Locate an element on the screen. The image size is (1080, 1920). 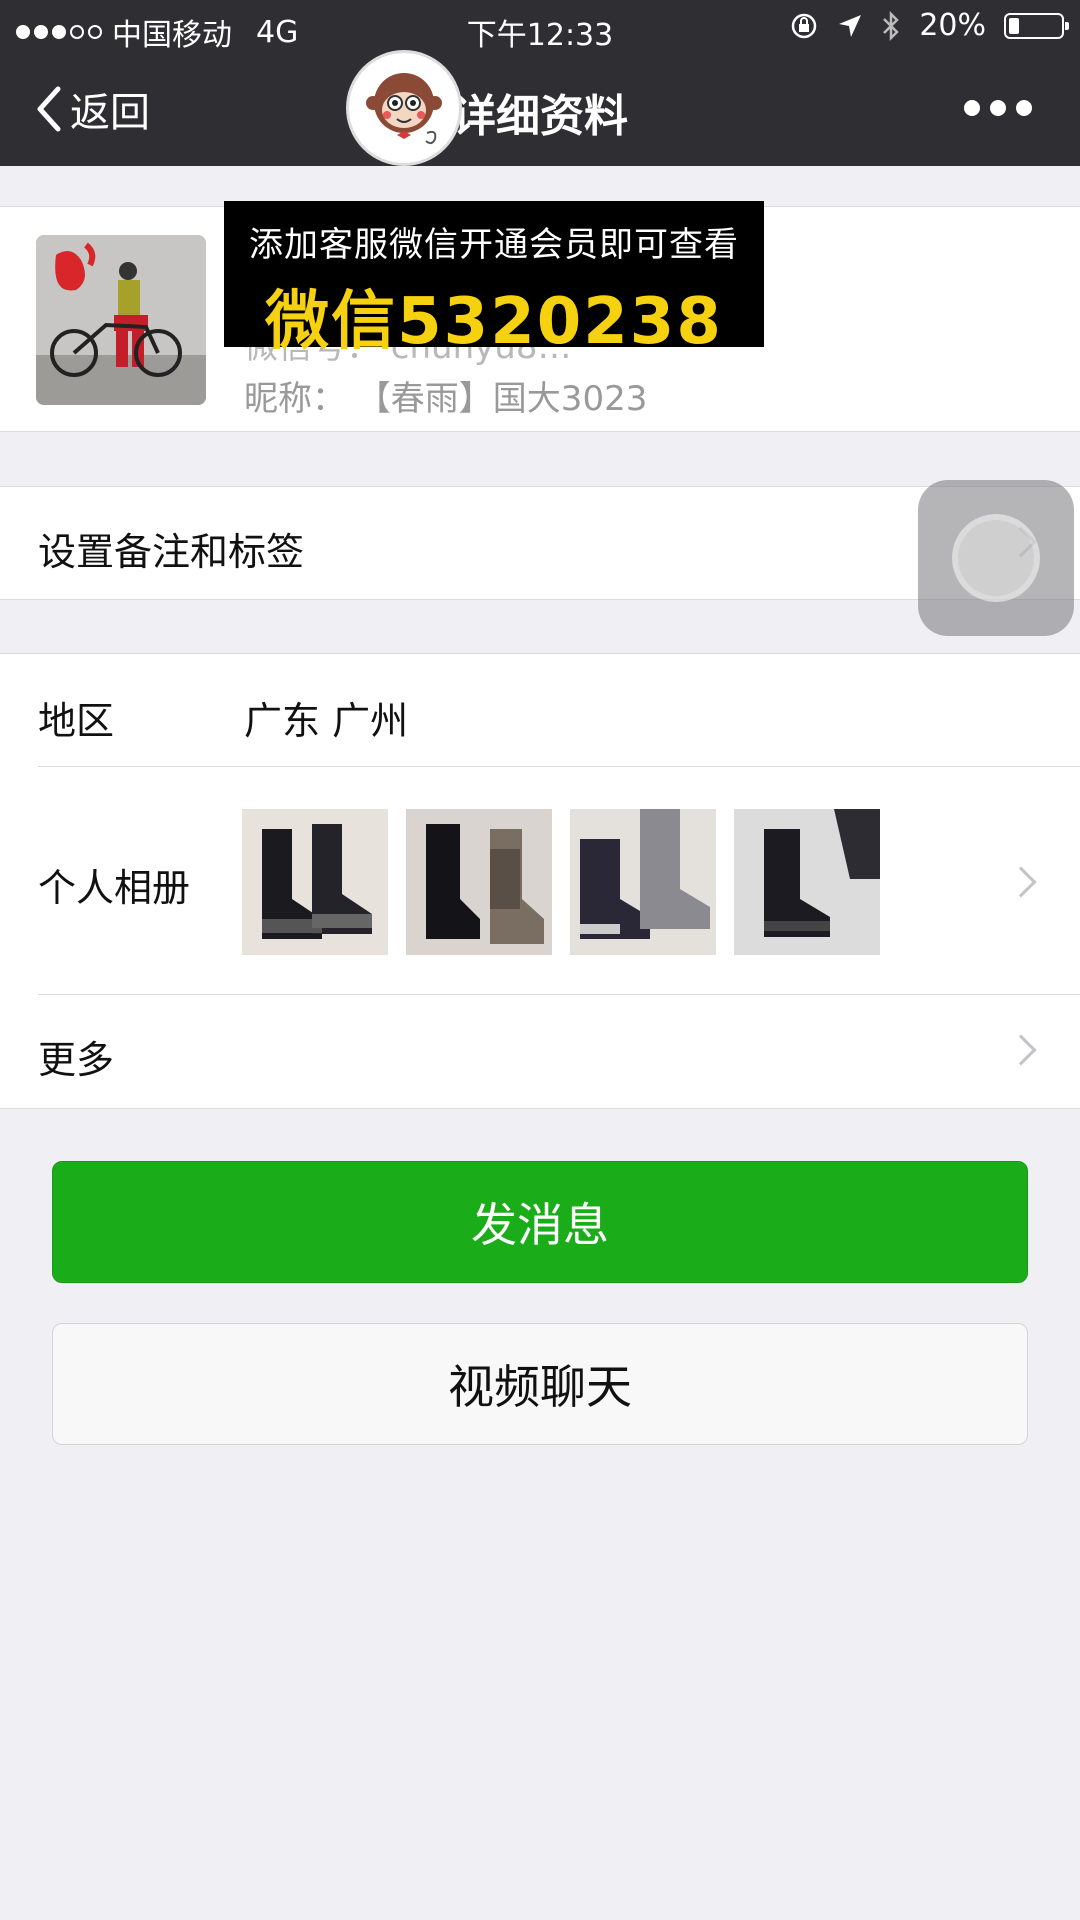
album-row: 个人相册 is located at coordinates (540, 881).